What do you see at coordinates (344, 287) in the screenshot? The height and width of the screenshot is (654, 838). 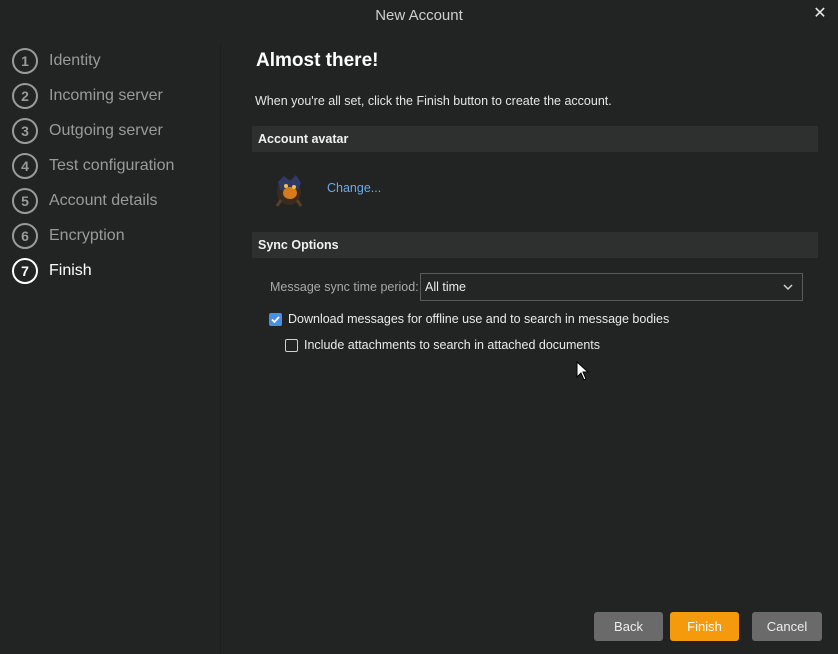 I see `sync-period-label: Message sync time period:` at bounding box center [344, 287].